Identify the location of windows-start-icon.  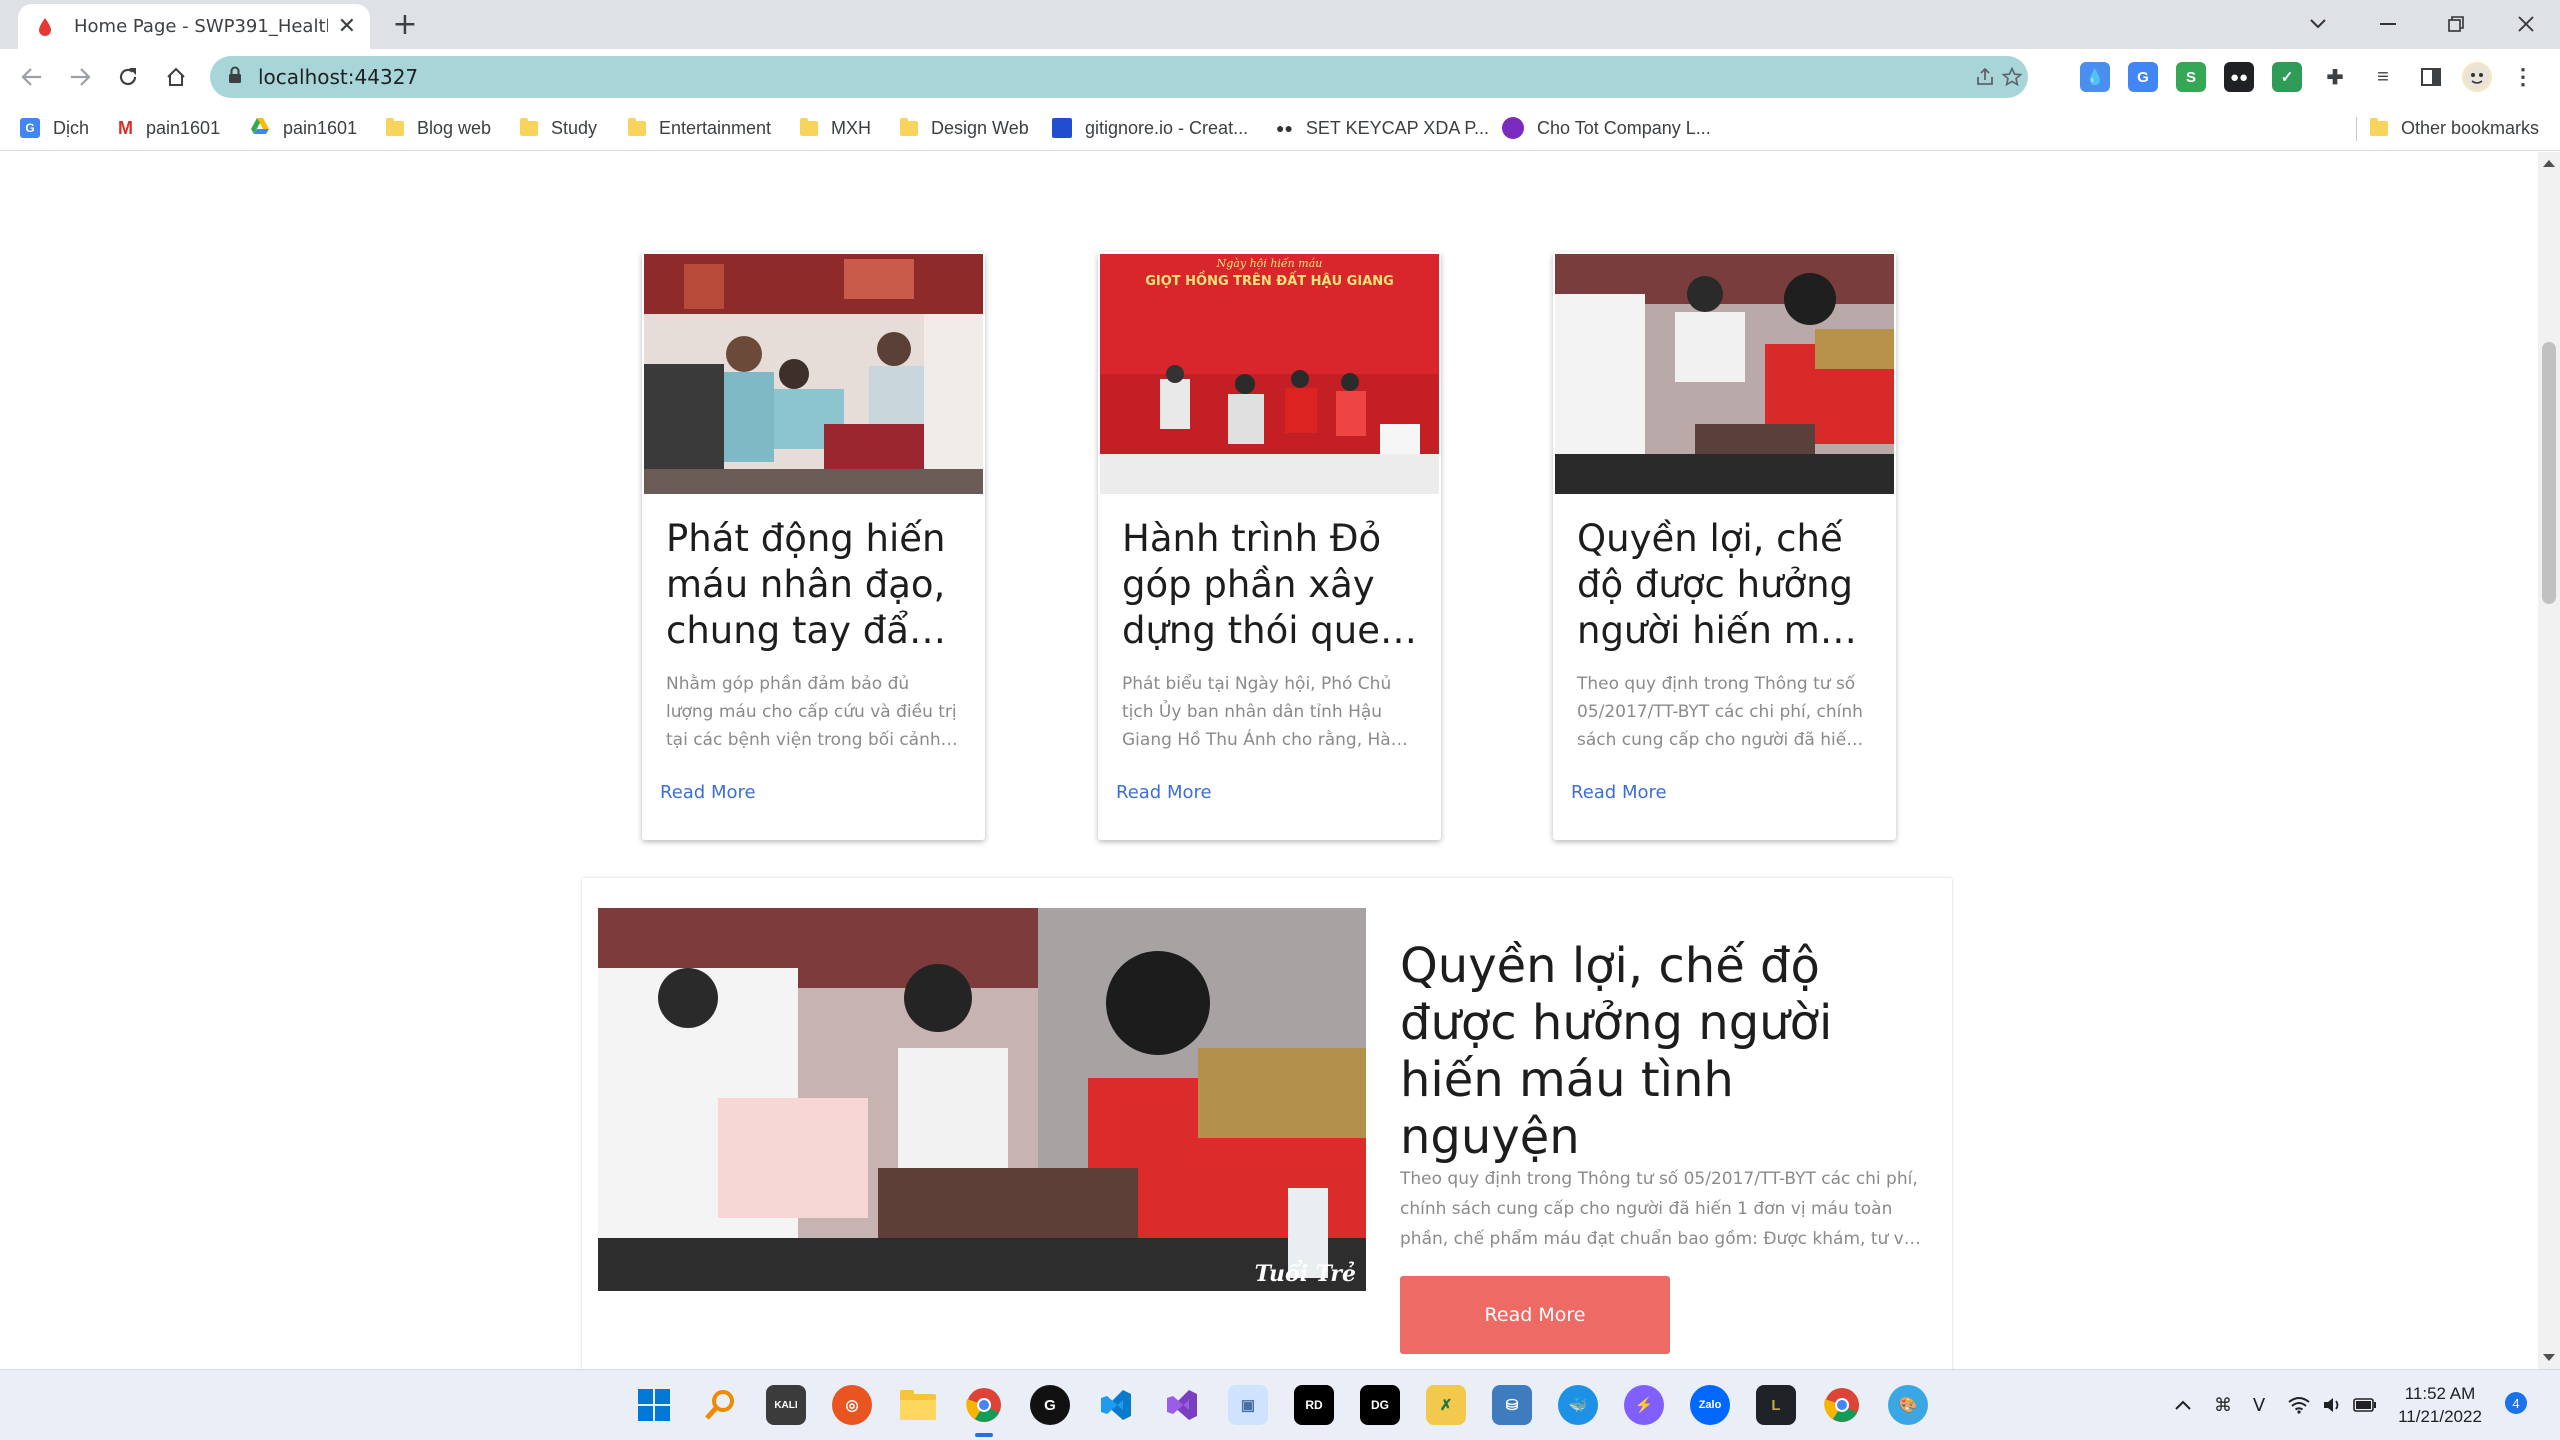
(654, 1405).